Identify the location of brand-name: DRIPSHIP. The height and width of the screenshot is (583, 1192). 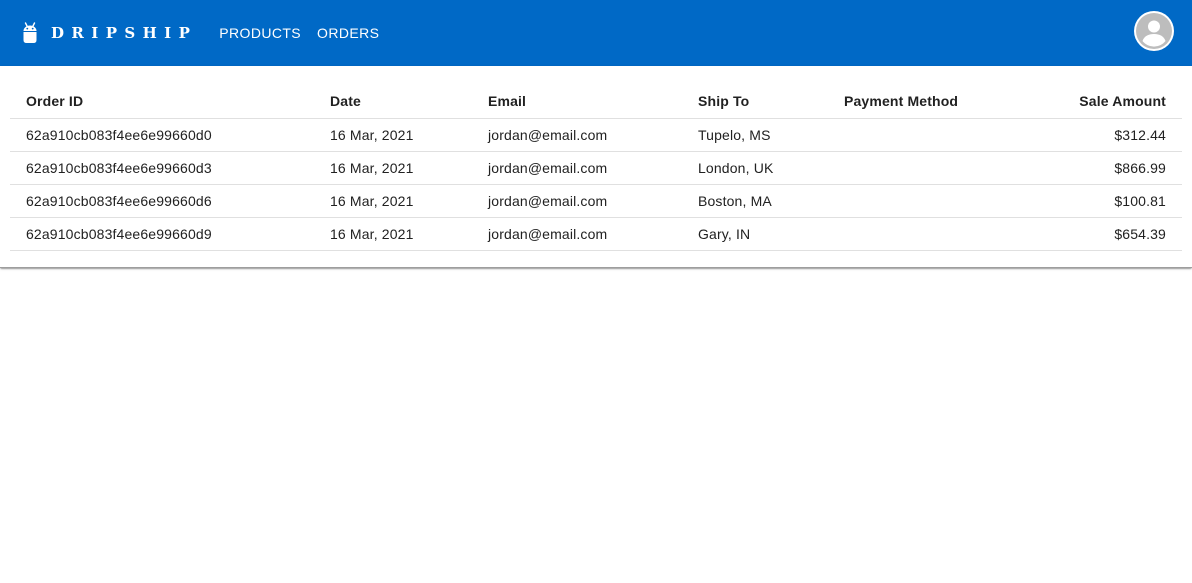
(124, 33).